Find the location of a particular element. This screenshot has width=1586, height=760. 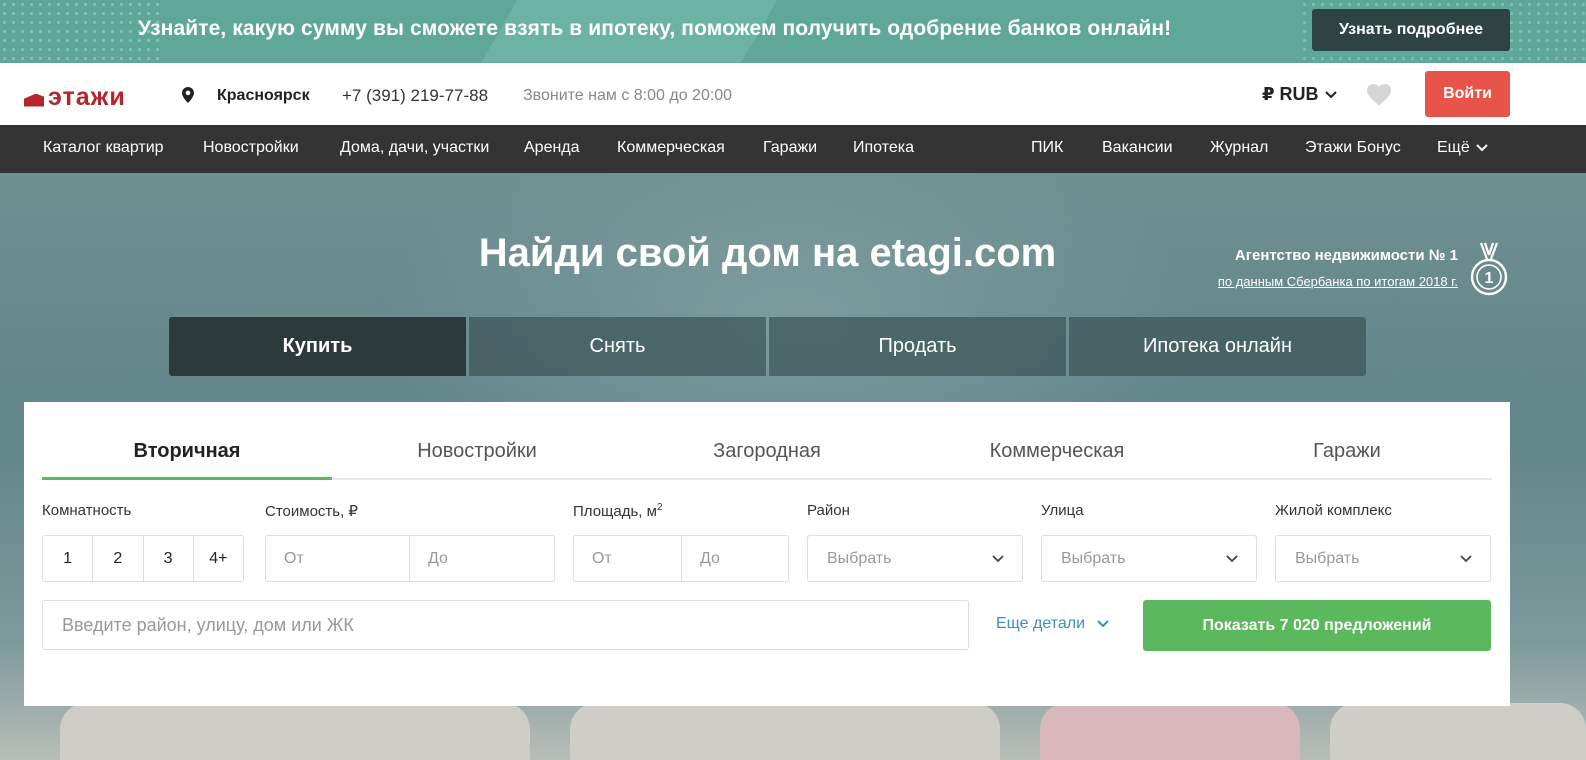

nav-item-rent: Аренда is located at coordinates (552, 148).